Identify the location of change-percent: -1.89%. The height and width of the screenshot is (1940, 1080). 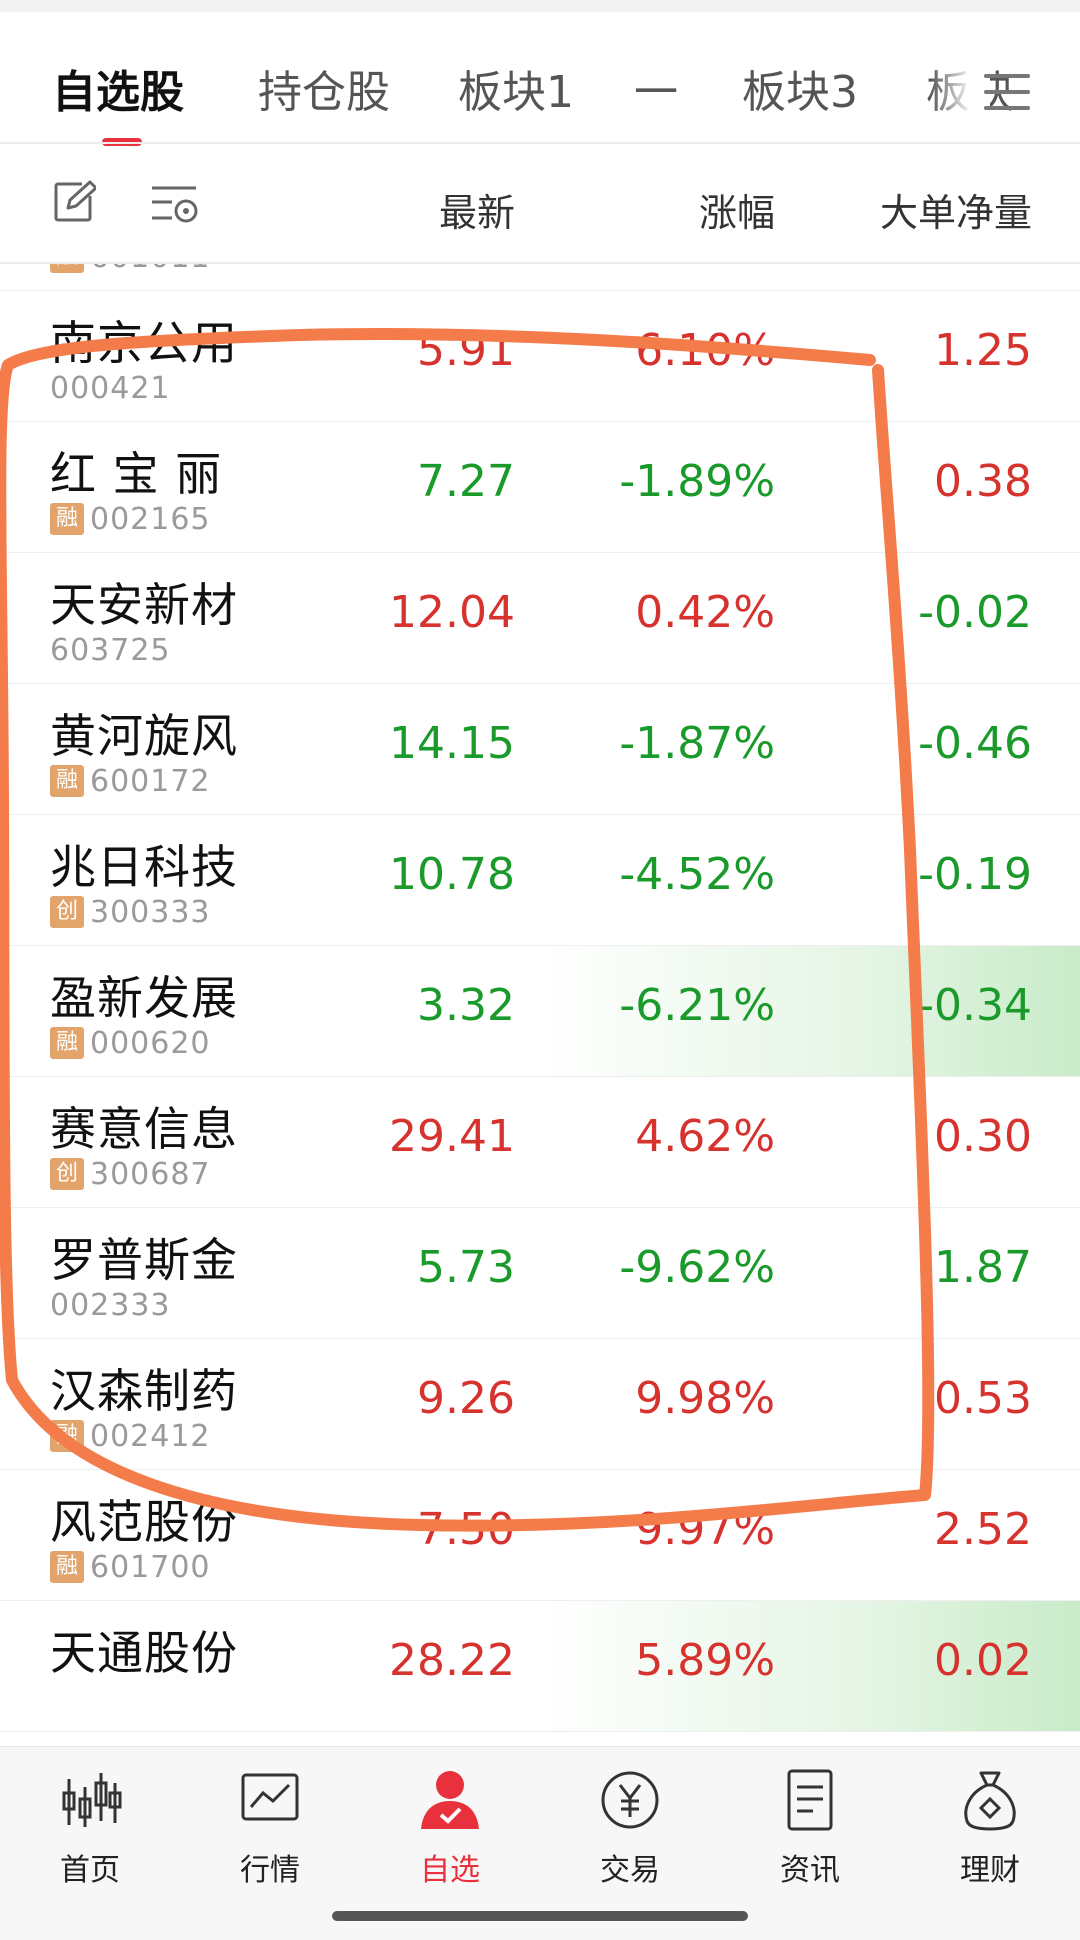
(697, 481).